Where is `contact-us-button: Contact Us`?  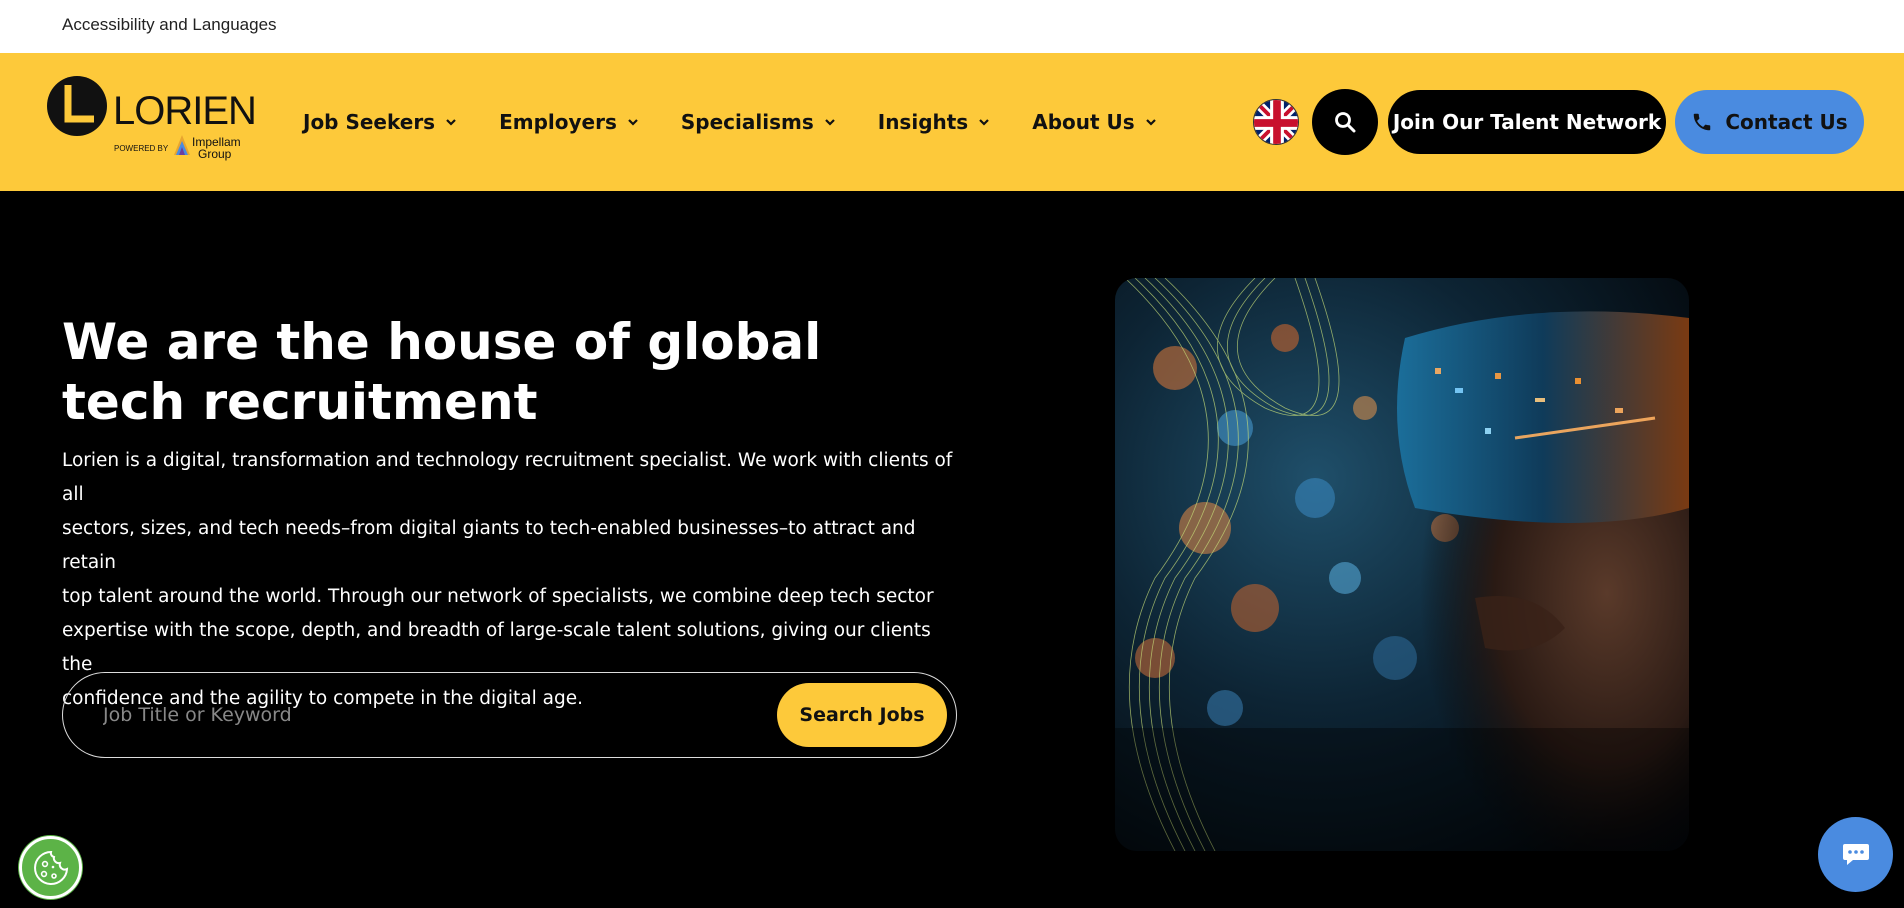
contact-us-button: Contact Us is located at coordinates (1769, 122).